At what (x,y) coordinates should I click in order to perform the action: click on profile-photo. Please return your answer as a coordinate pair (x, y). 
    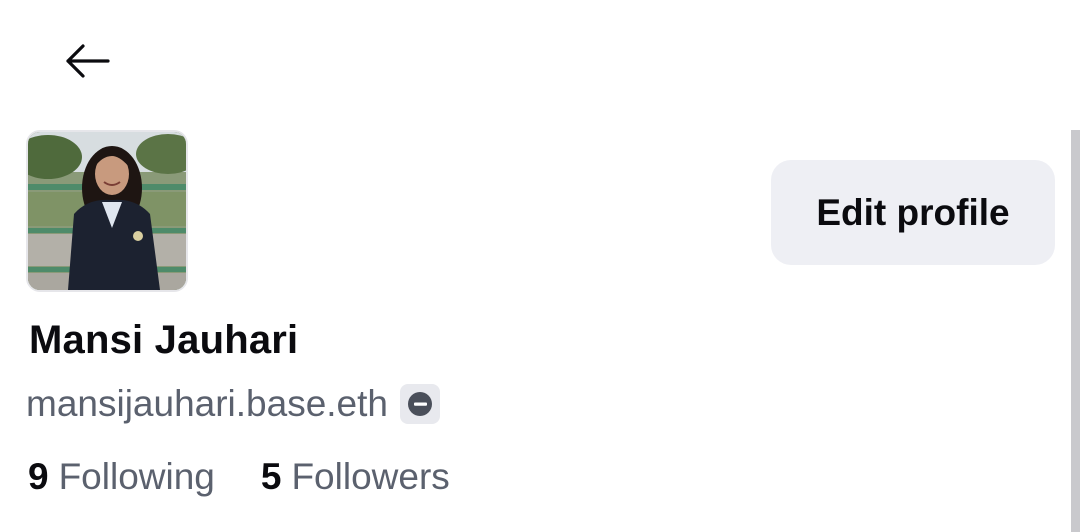
    Looking at the image, I should click on (107, 211).